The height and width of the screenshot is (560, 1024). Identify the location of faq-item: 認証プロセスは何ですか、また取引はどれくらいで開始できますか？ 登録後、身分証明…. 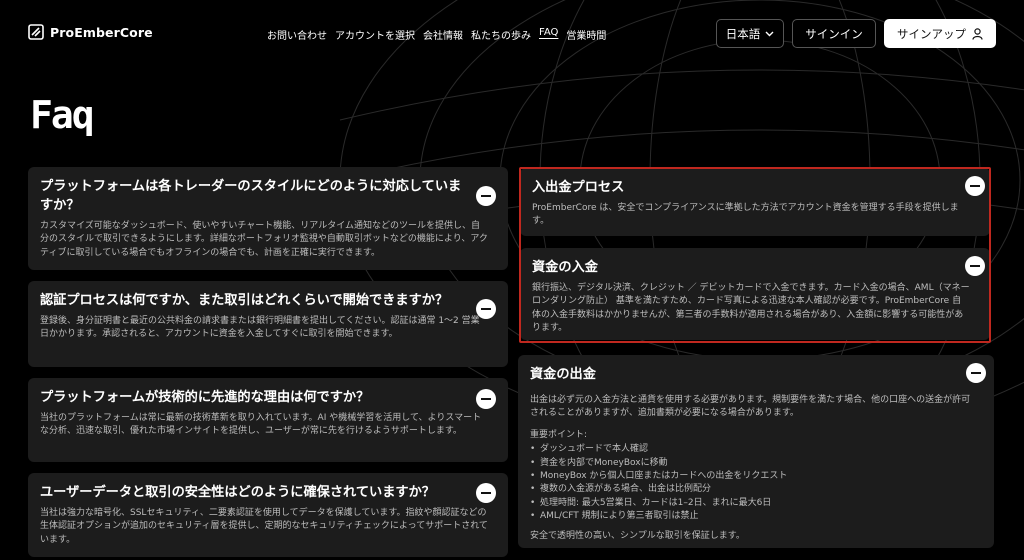
(268, 324).